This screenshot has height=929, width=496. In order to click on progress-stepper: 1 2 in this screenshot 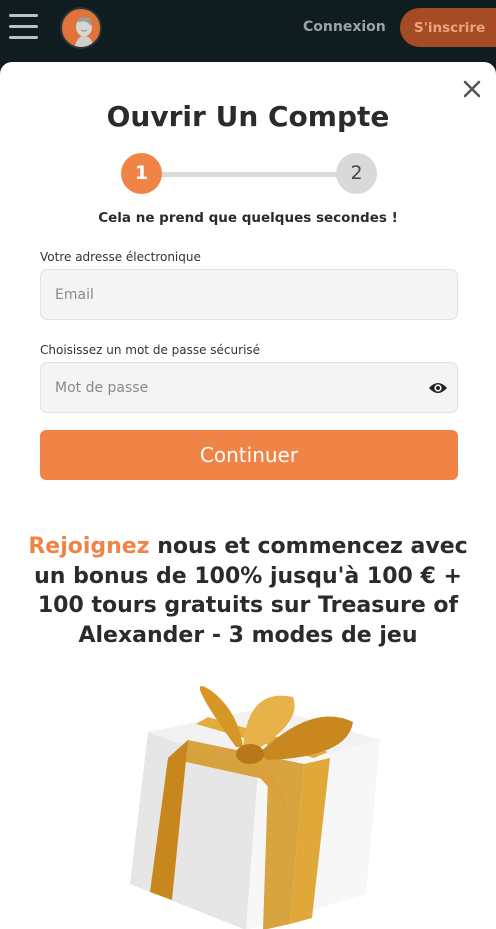, I will do `click(249, 174)`.